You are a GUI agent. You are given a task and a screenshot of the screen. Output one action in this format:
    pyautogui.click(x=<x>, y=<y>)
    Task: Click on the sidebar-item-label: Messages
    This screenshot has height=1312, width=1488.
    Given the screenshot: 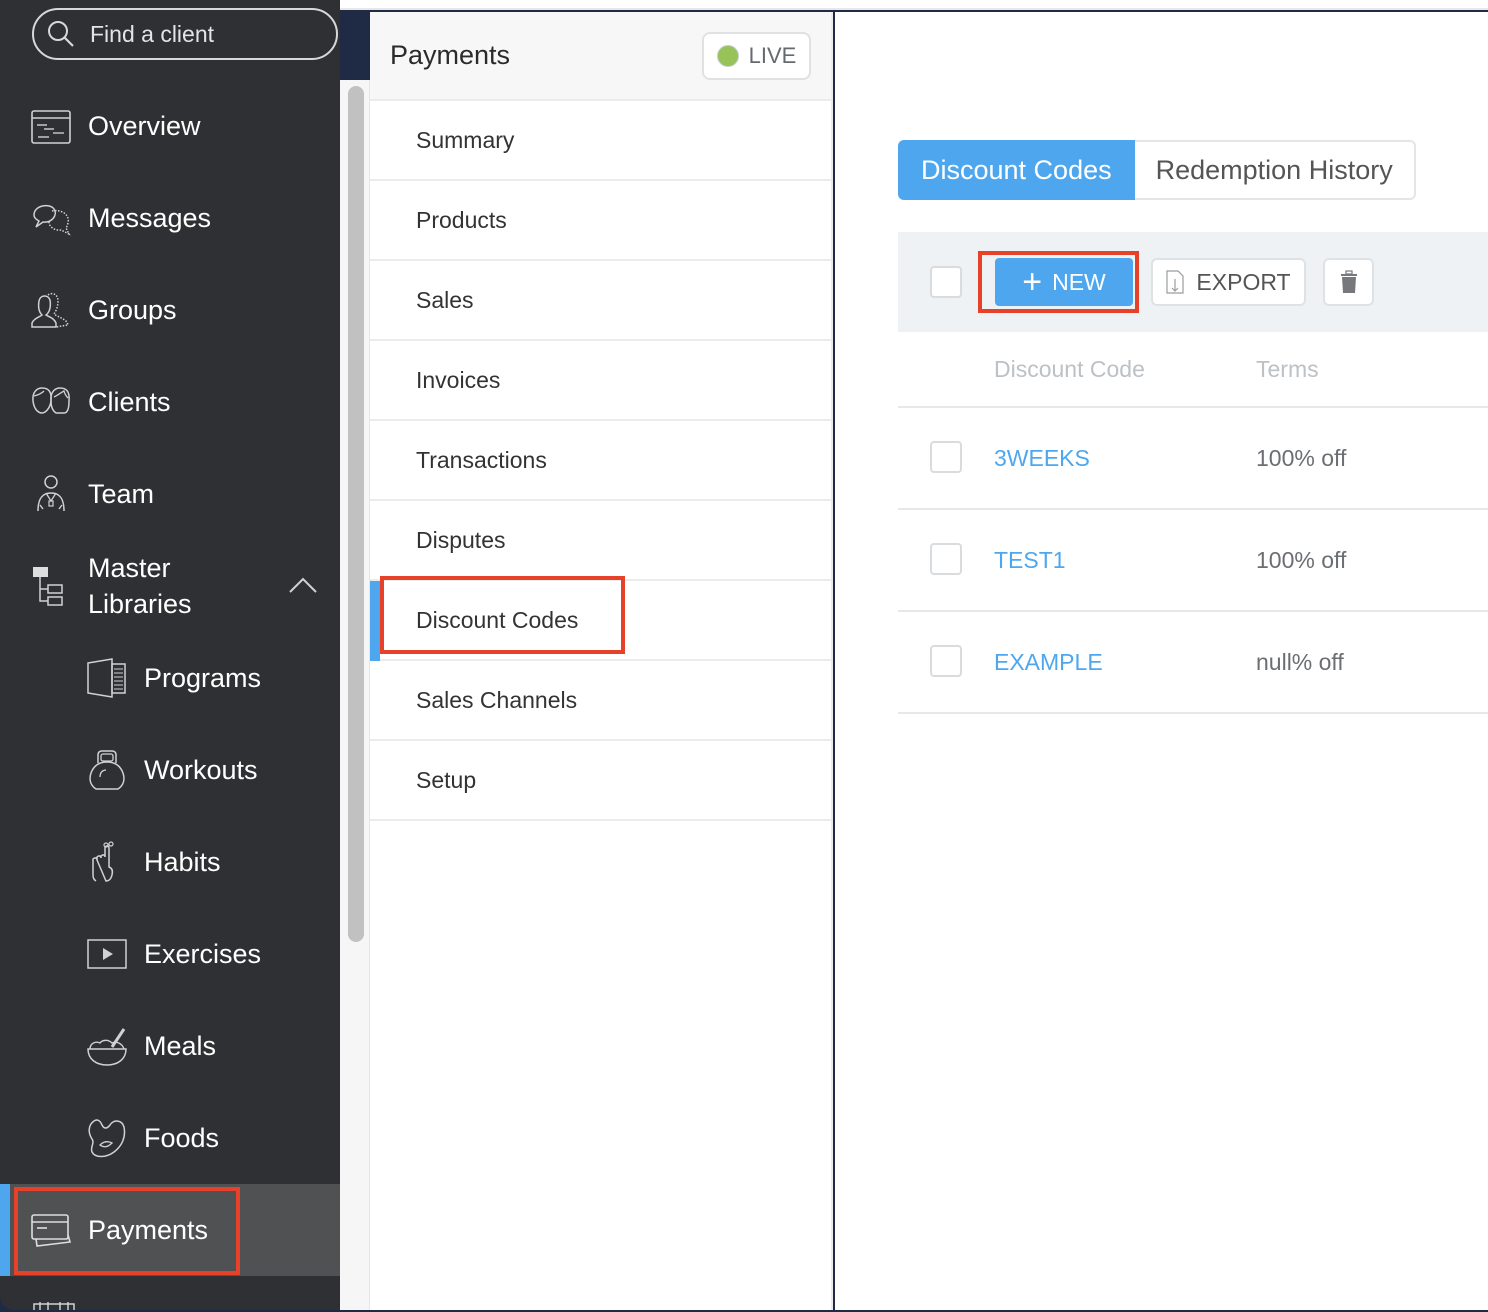 What is the action you would take?
    pyautogui.click(x=150, y=218)
    